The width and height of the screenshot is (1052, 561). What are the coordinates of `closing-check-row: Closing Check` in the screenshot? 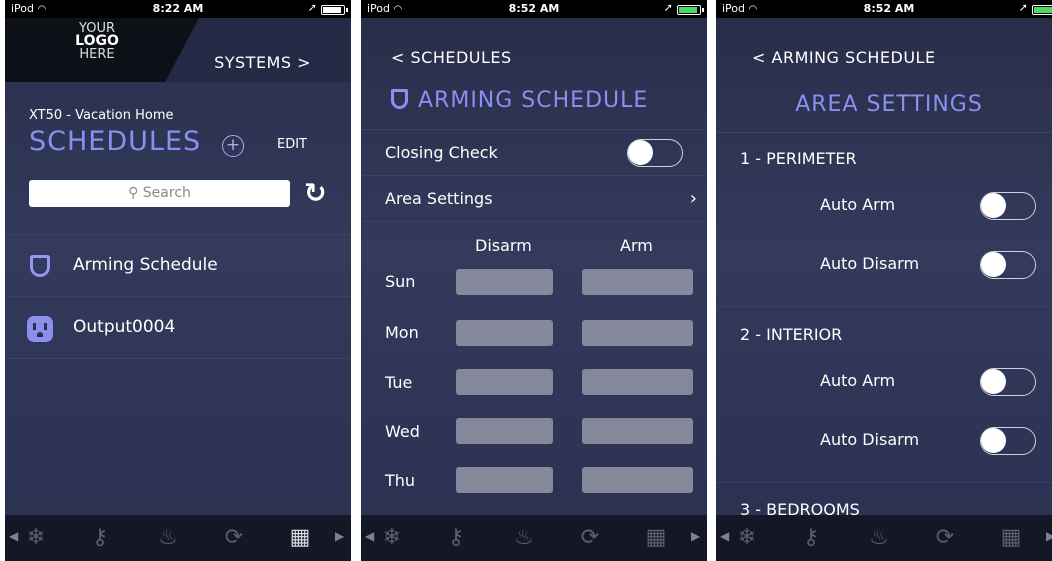 It's located at (534, 152).